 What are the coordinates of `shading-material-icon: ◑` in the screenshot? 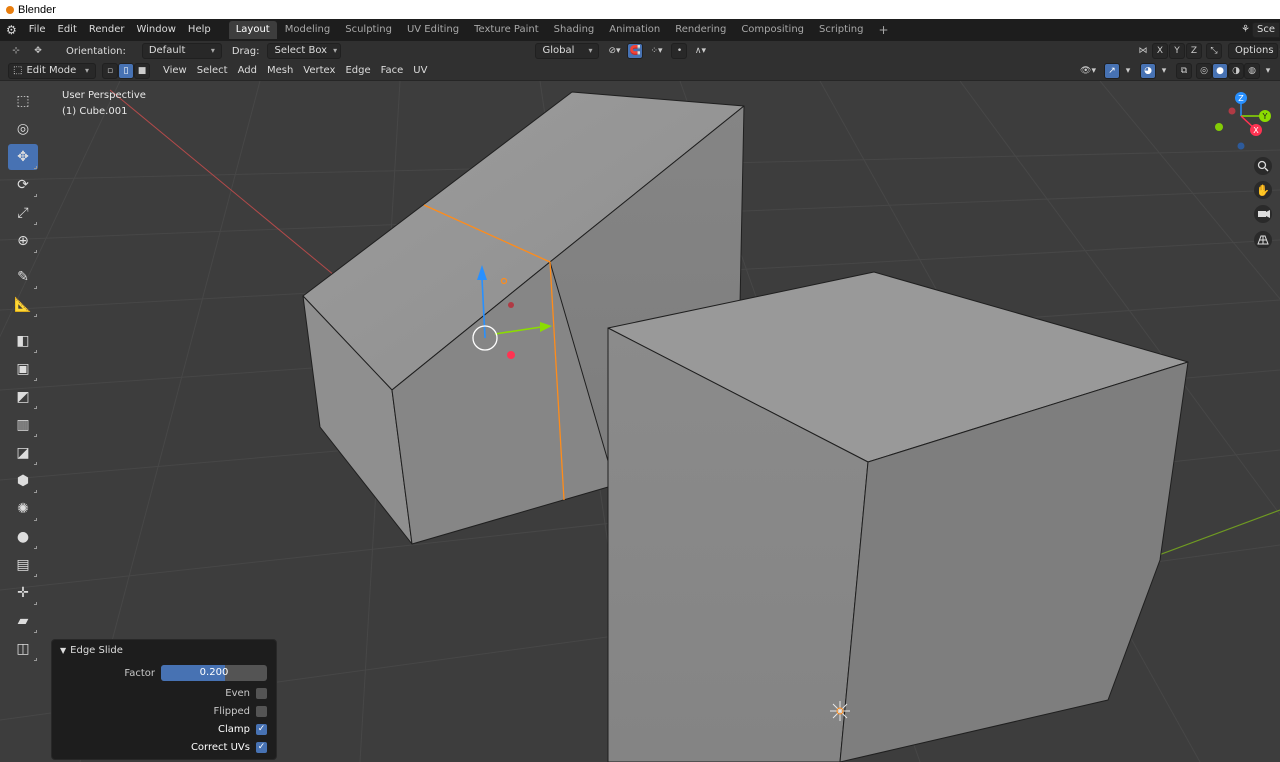 It's located at (1236, 70).